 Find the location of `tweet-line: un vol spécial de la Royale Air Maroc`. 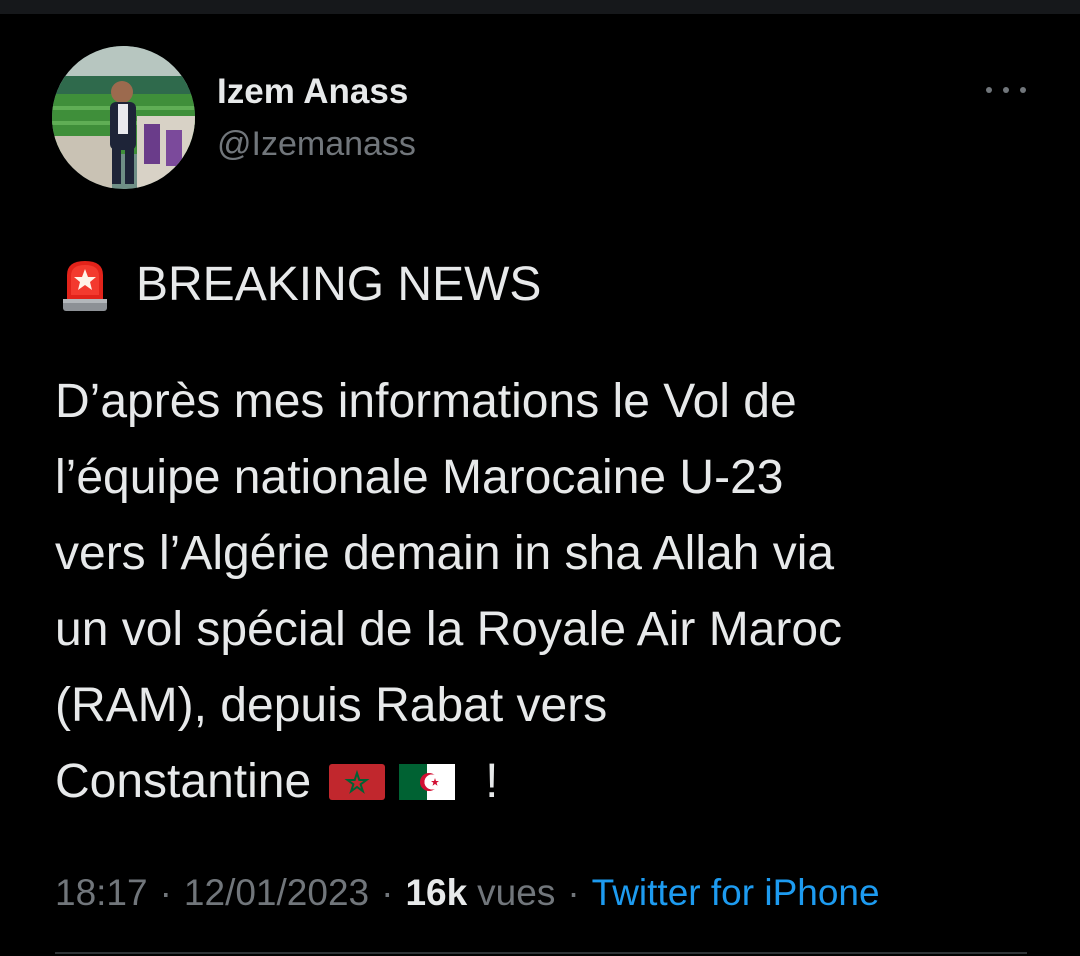

tweet-line: un vol spécial de la Royale Air Maroc is located at coordinates (449, 629).